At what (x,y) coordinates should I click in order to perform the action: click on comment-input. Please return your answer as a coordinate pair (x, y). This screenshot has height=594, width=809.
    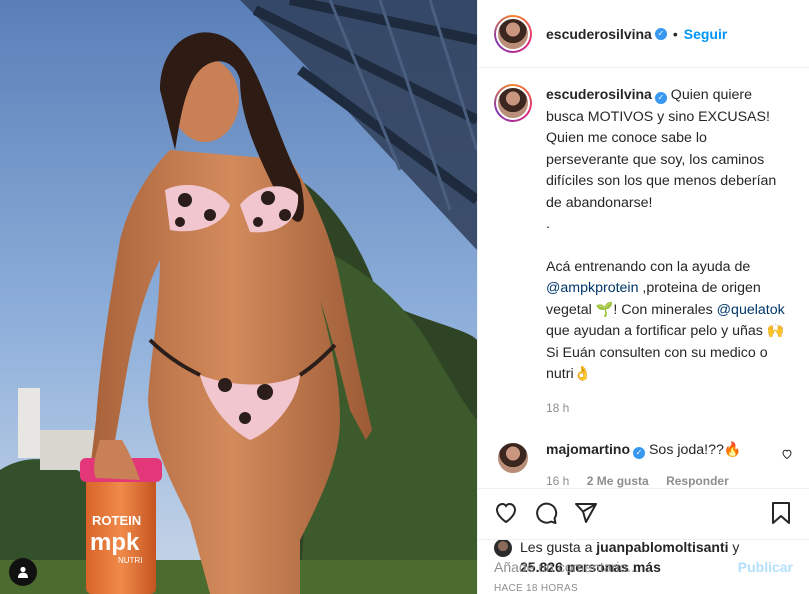
    Looking at the image, I should click on (616, 567).